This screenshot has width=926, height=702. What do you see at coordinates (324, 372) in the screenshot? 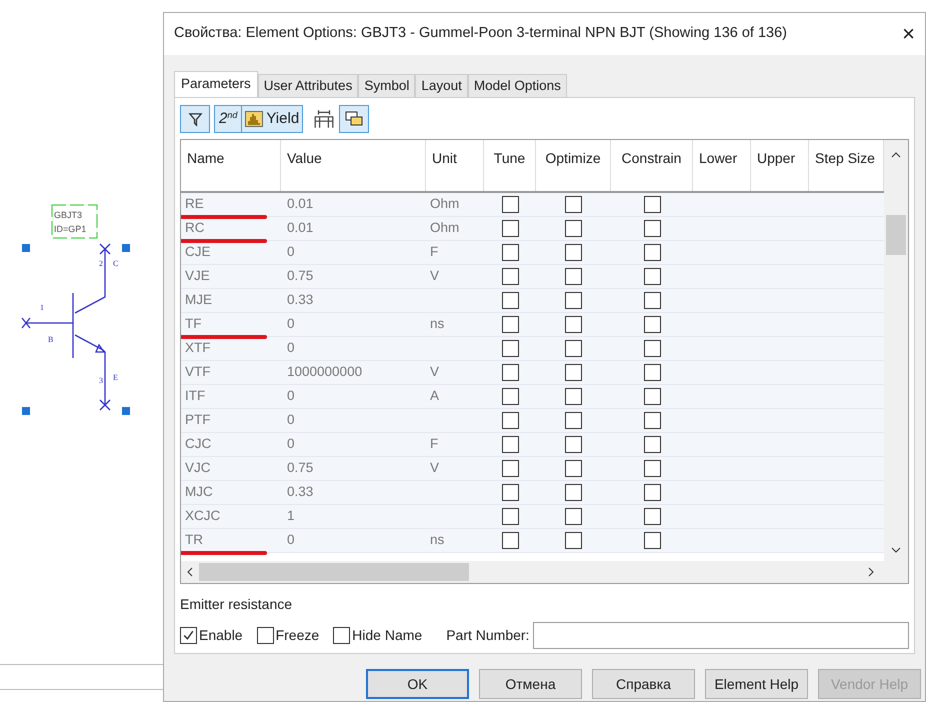
I see `parameter-value: 1000000000` at bounding box center [324, 372].